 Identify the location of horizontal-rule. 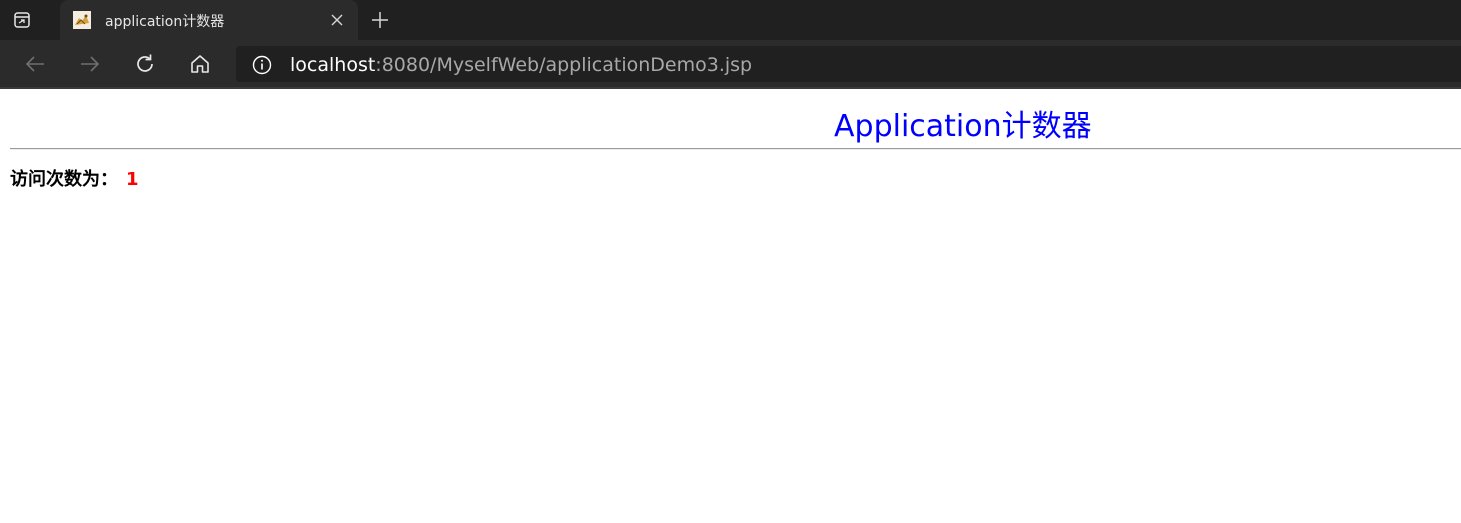
(735, 149).